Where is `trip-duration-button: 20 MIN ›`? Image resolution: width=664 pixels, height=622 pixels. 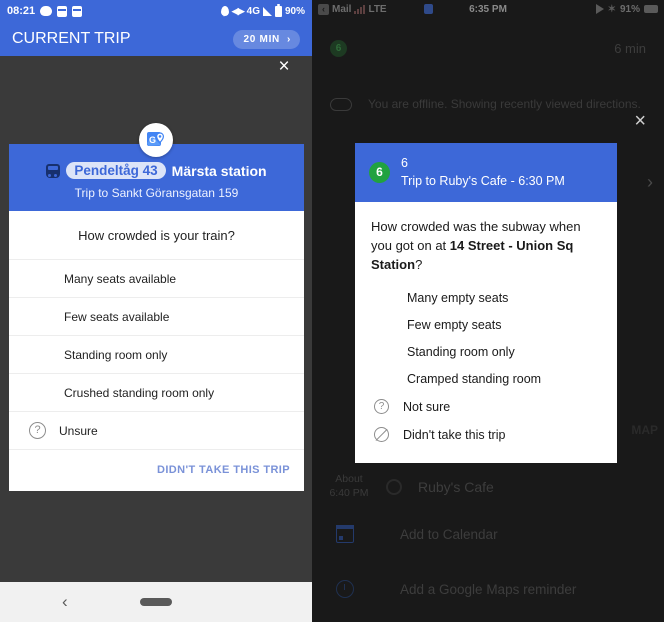 trip-duration-button: 20 MIN › is located at coordinates (266, 39).